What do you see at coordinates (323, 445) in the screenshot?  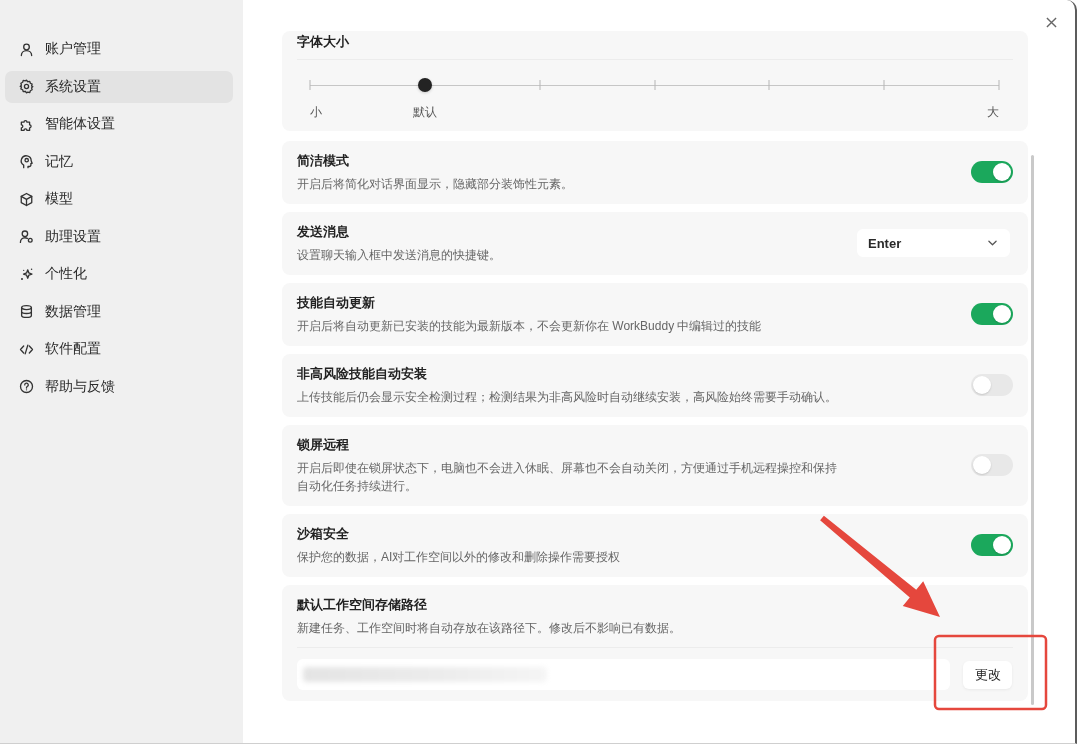 I see `setting-title: 锁屏远程` at bounding box center [323, 445].